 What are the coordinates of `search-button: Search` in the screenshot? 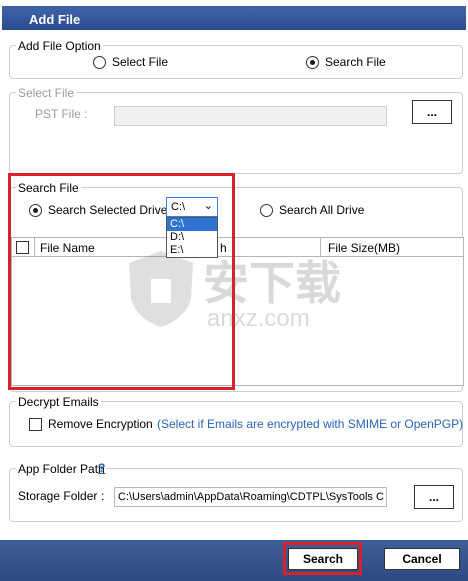 It's located at (323, 559).